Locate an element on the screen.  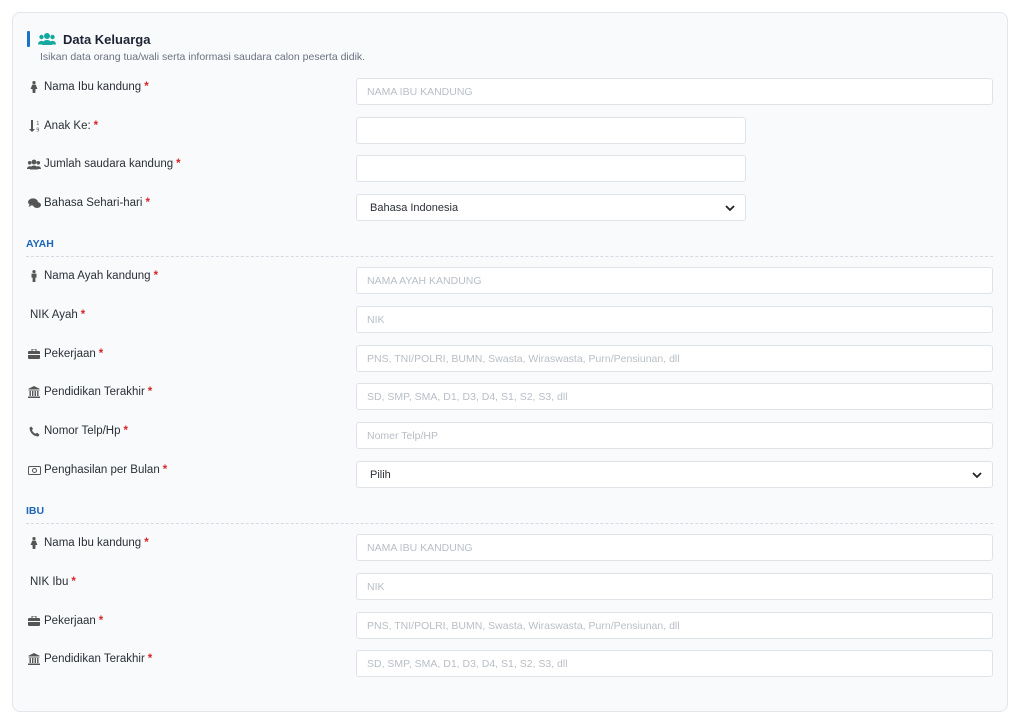
bahasa-select: Bahasa Indonesia is located at coordinates (551, 207).